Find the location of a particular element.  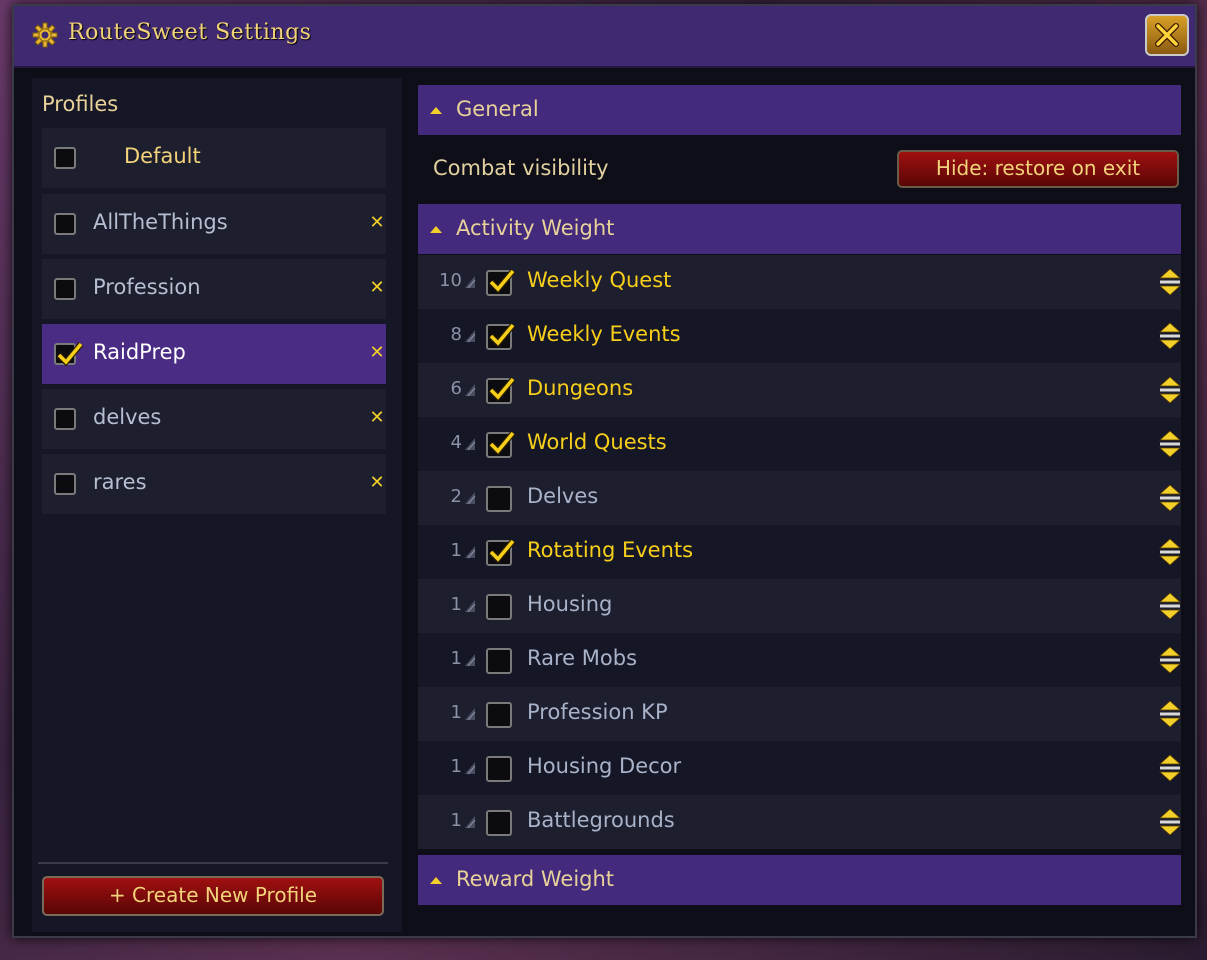

activity-label: World Quests is located at coordinates (597, 442).